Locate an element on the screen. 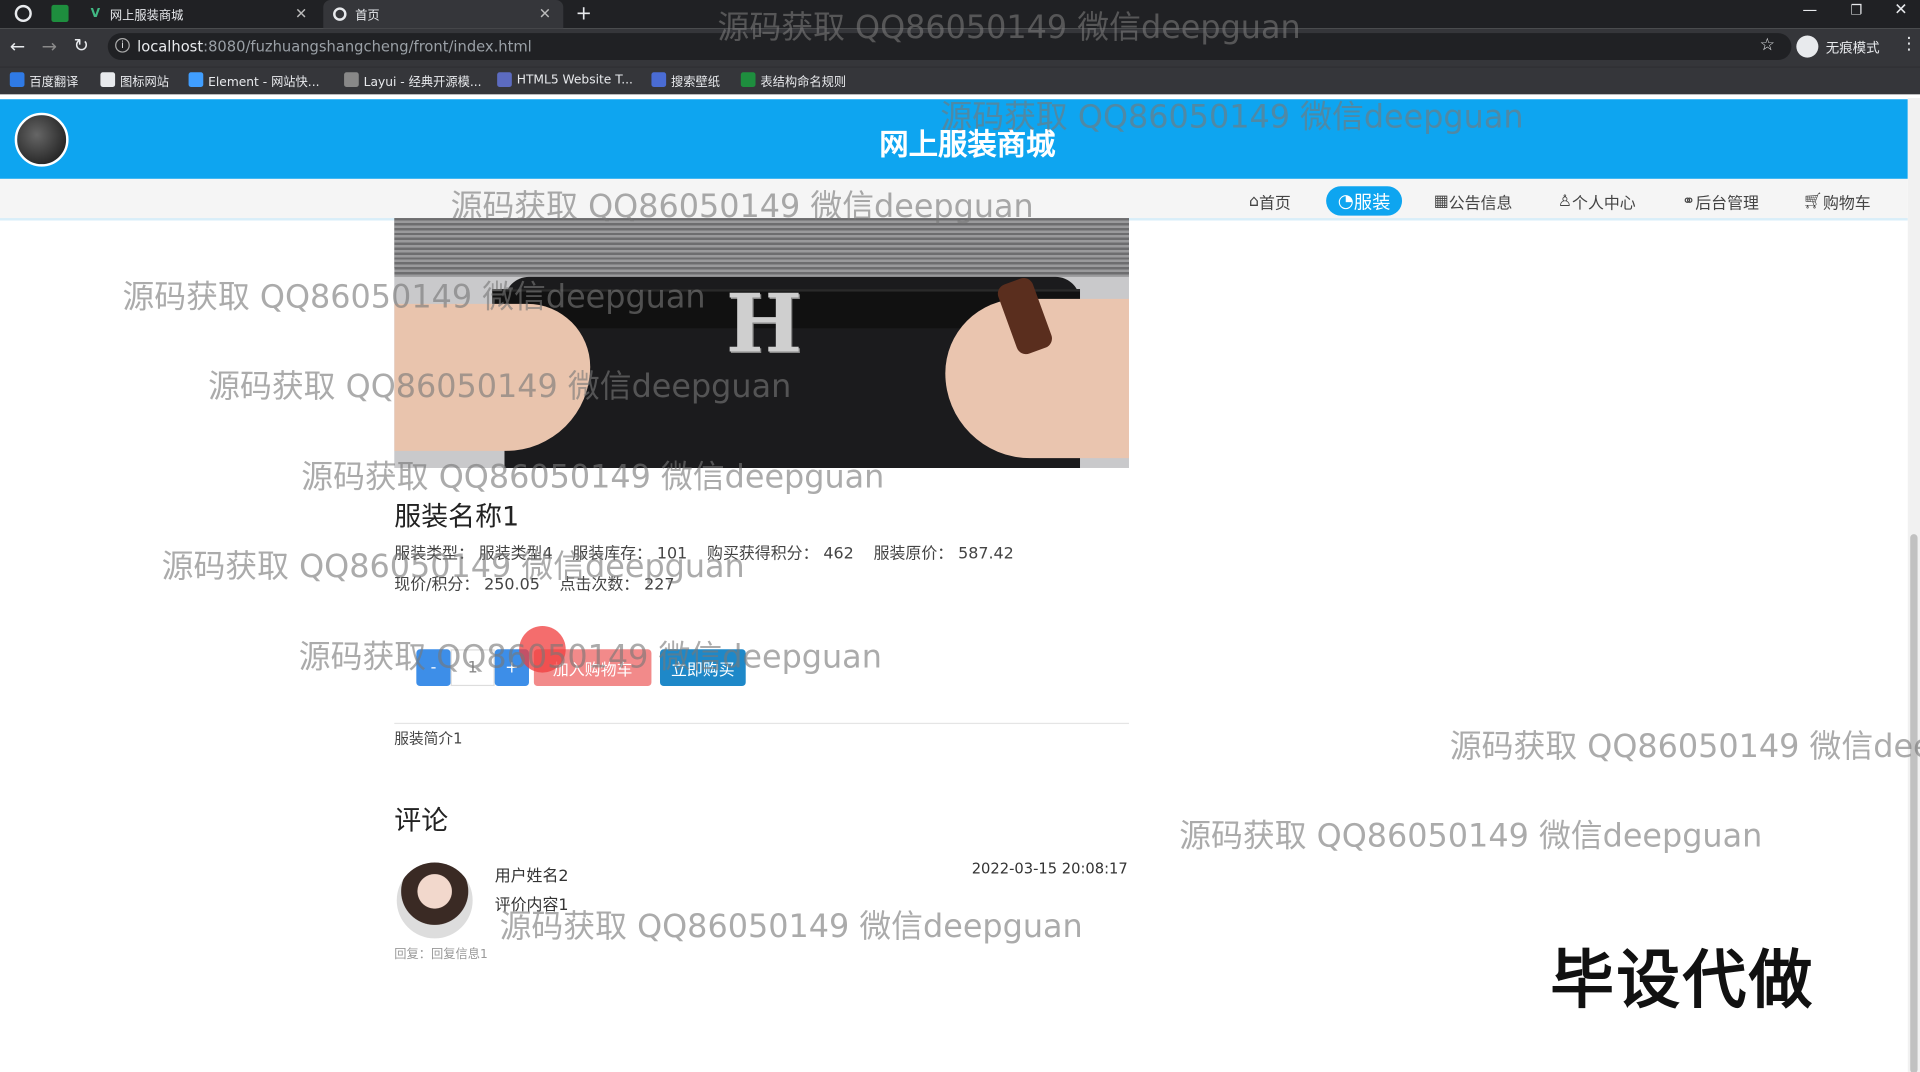 This screenshot has height=1072, width=1920. incognito-icon is located at coordinates (1807, 46).